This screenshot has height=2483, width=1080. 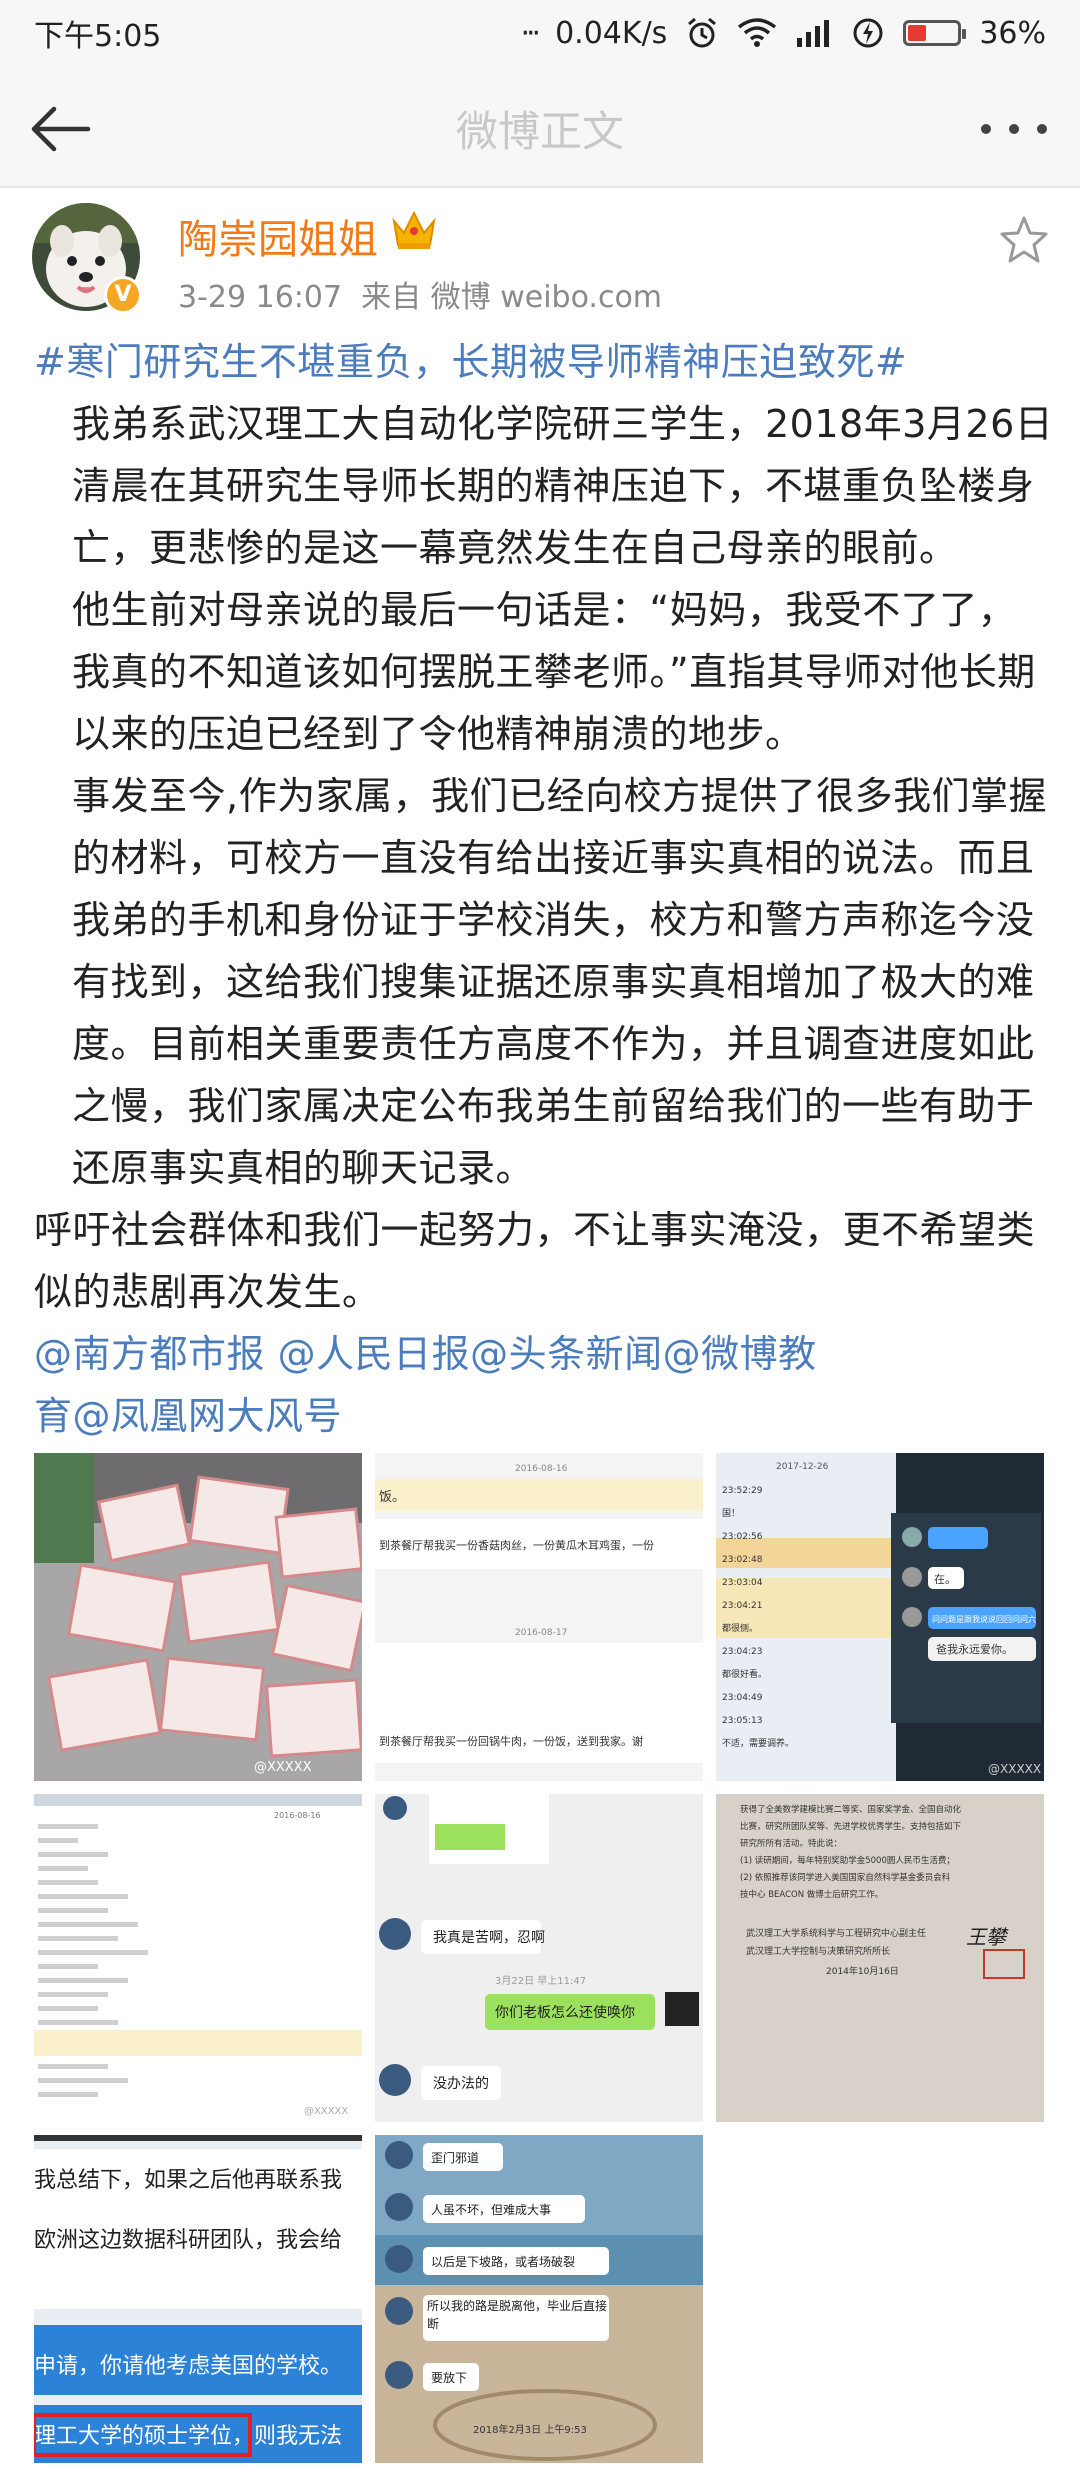 I want to click on chat-bubble: 爸我永远爱你。, so click(x=974, y=1649).